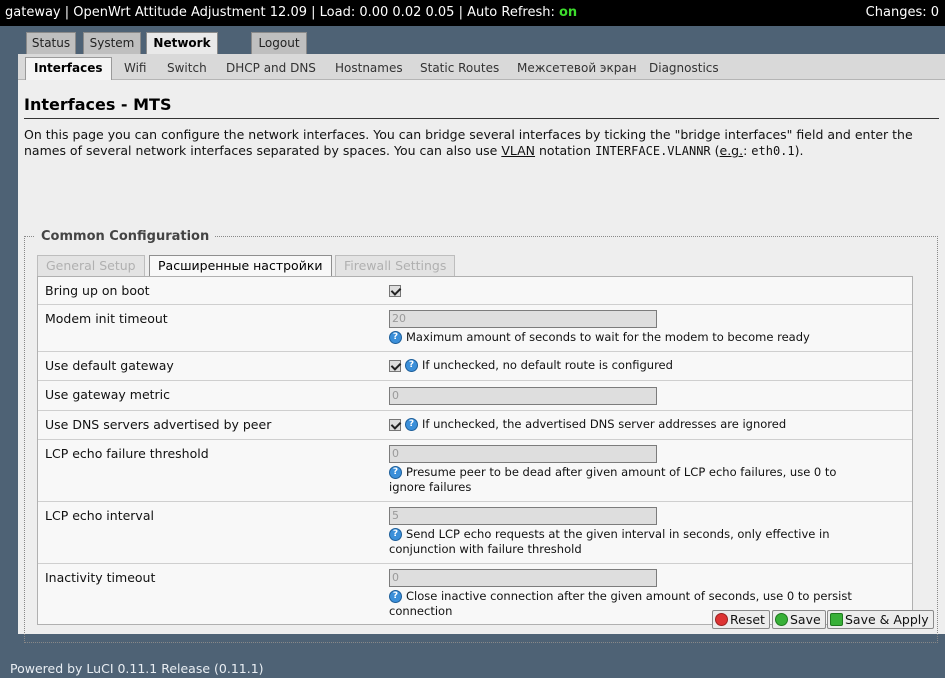 This screenshot has height=678, width=945. I want to click on apply-icon, so click(836, 619).